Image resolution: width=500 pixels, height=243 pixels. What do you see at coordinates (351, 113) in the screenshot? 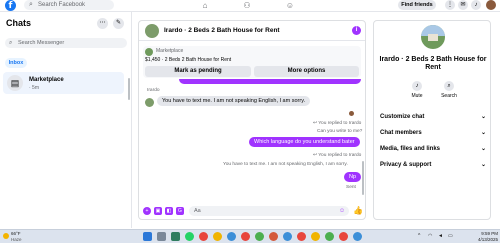
I see `seen-indicator` at bounding box center [351, 113].